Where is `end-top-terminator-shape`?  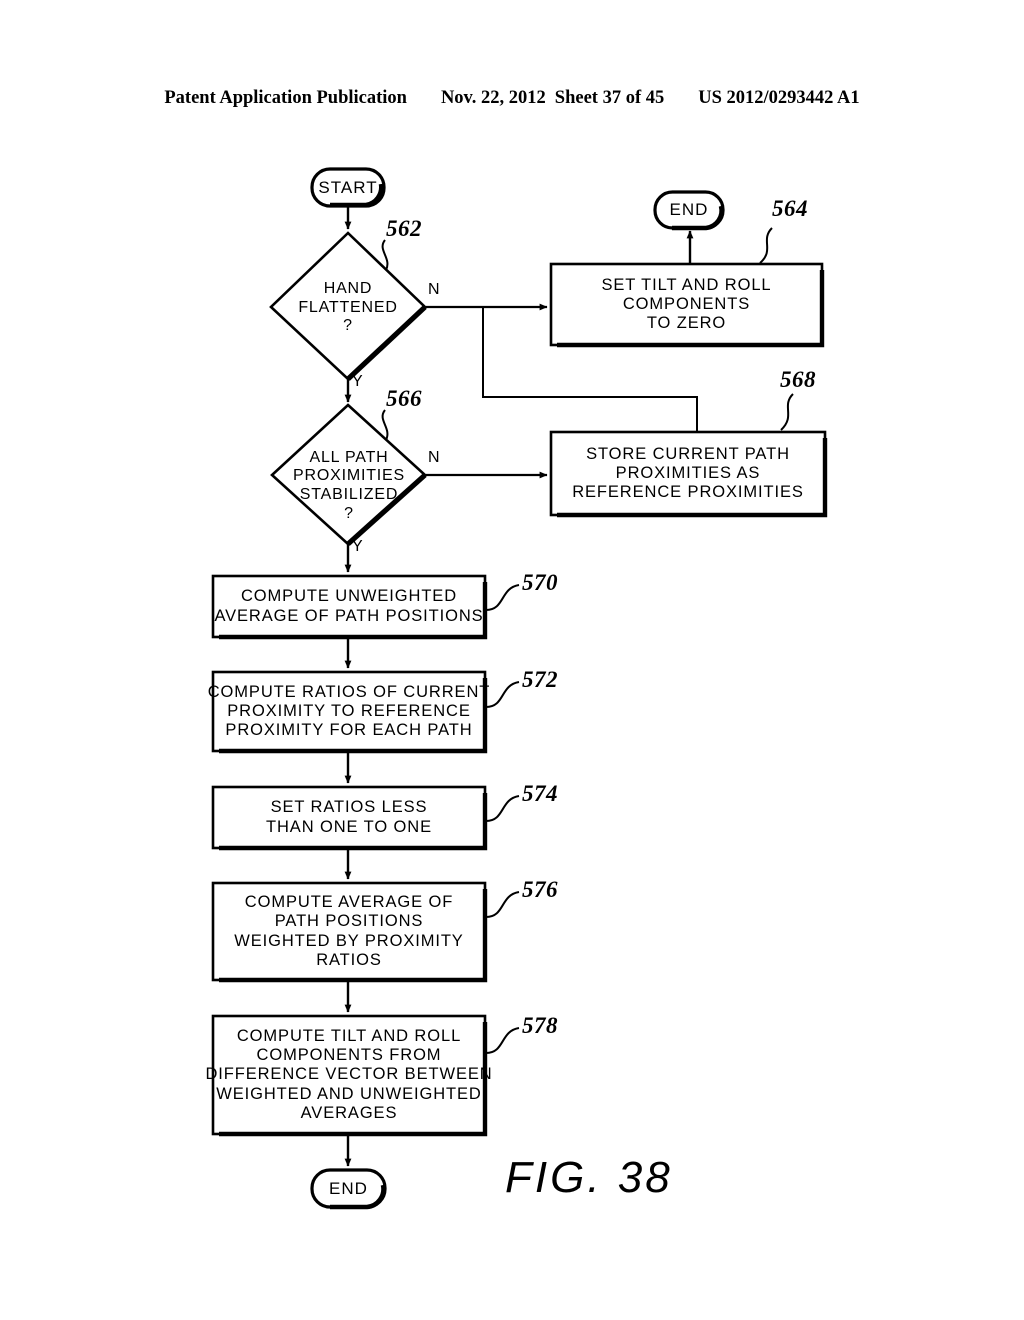
end-top-terminator-shape is located at coordinates (689, 210).